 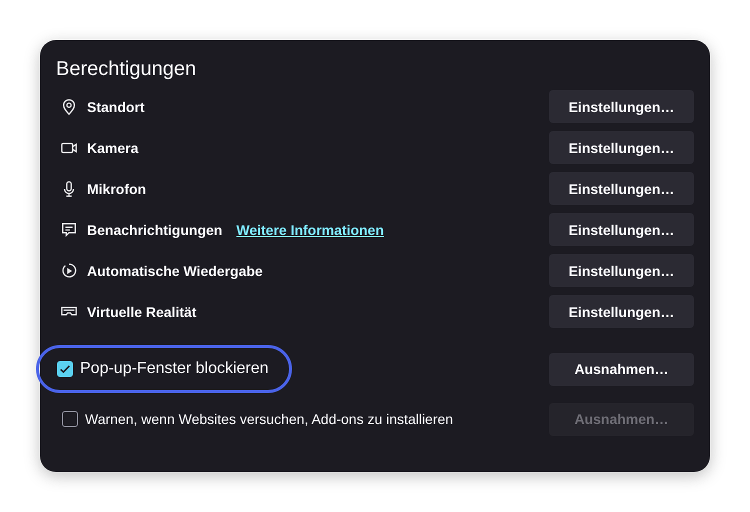 What do you see at coordinates (112, 148) in the screenshot?
I see `permission-label: Kamera` at bounding box center [112, 148].